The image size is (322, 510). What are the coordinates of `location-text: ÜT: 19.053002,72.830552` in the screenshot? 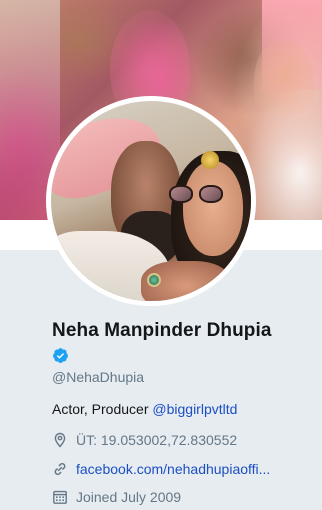 It's located at (157, 440).